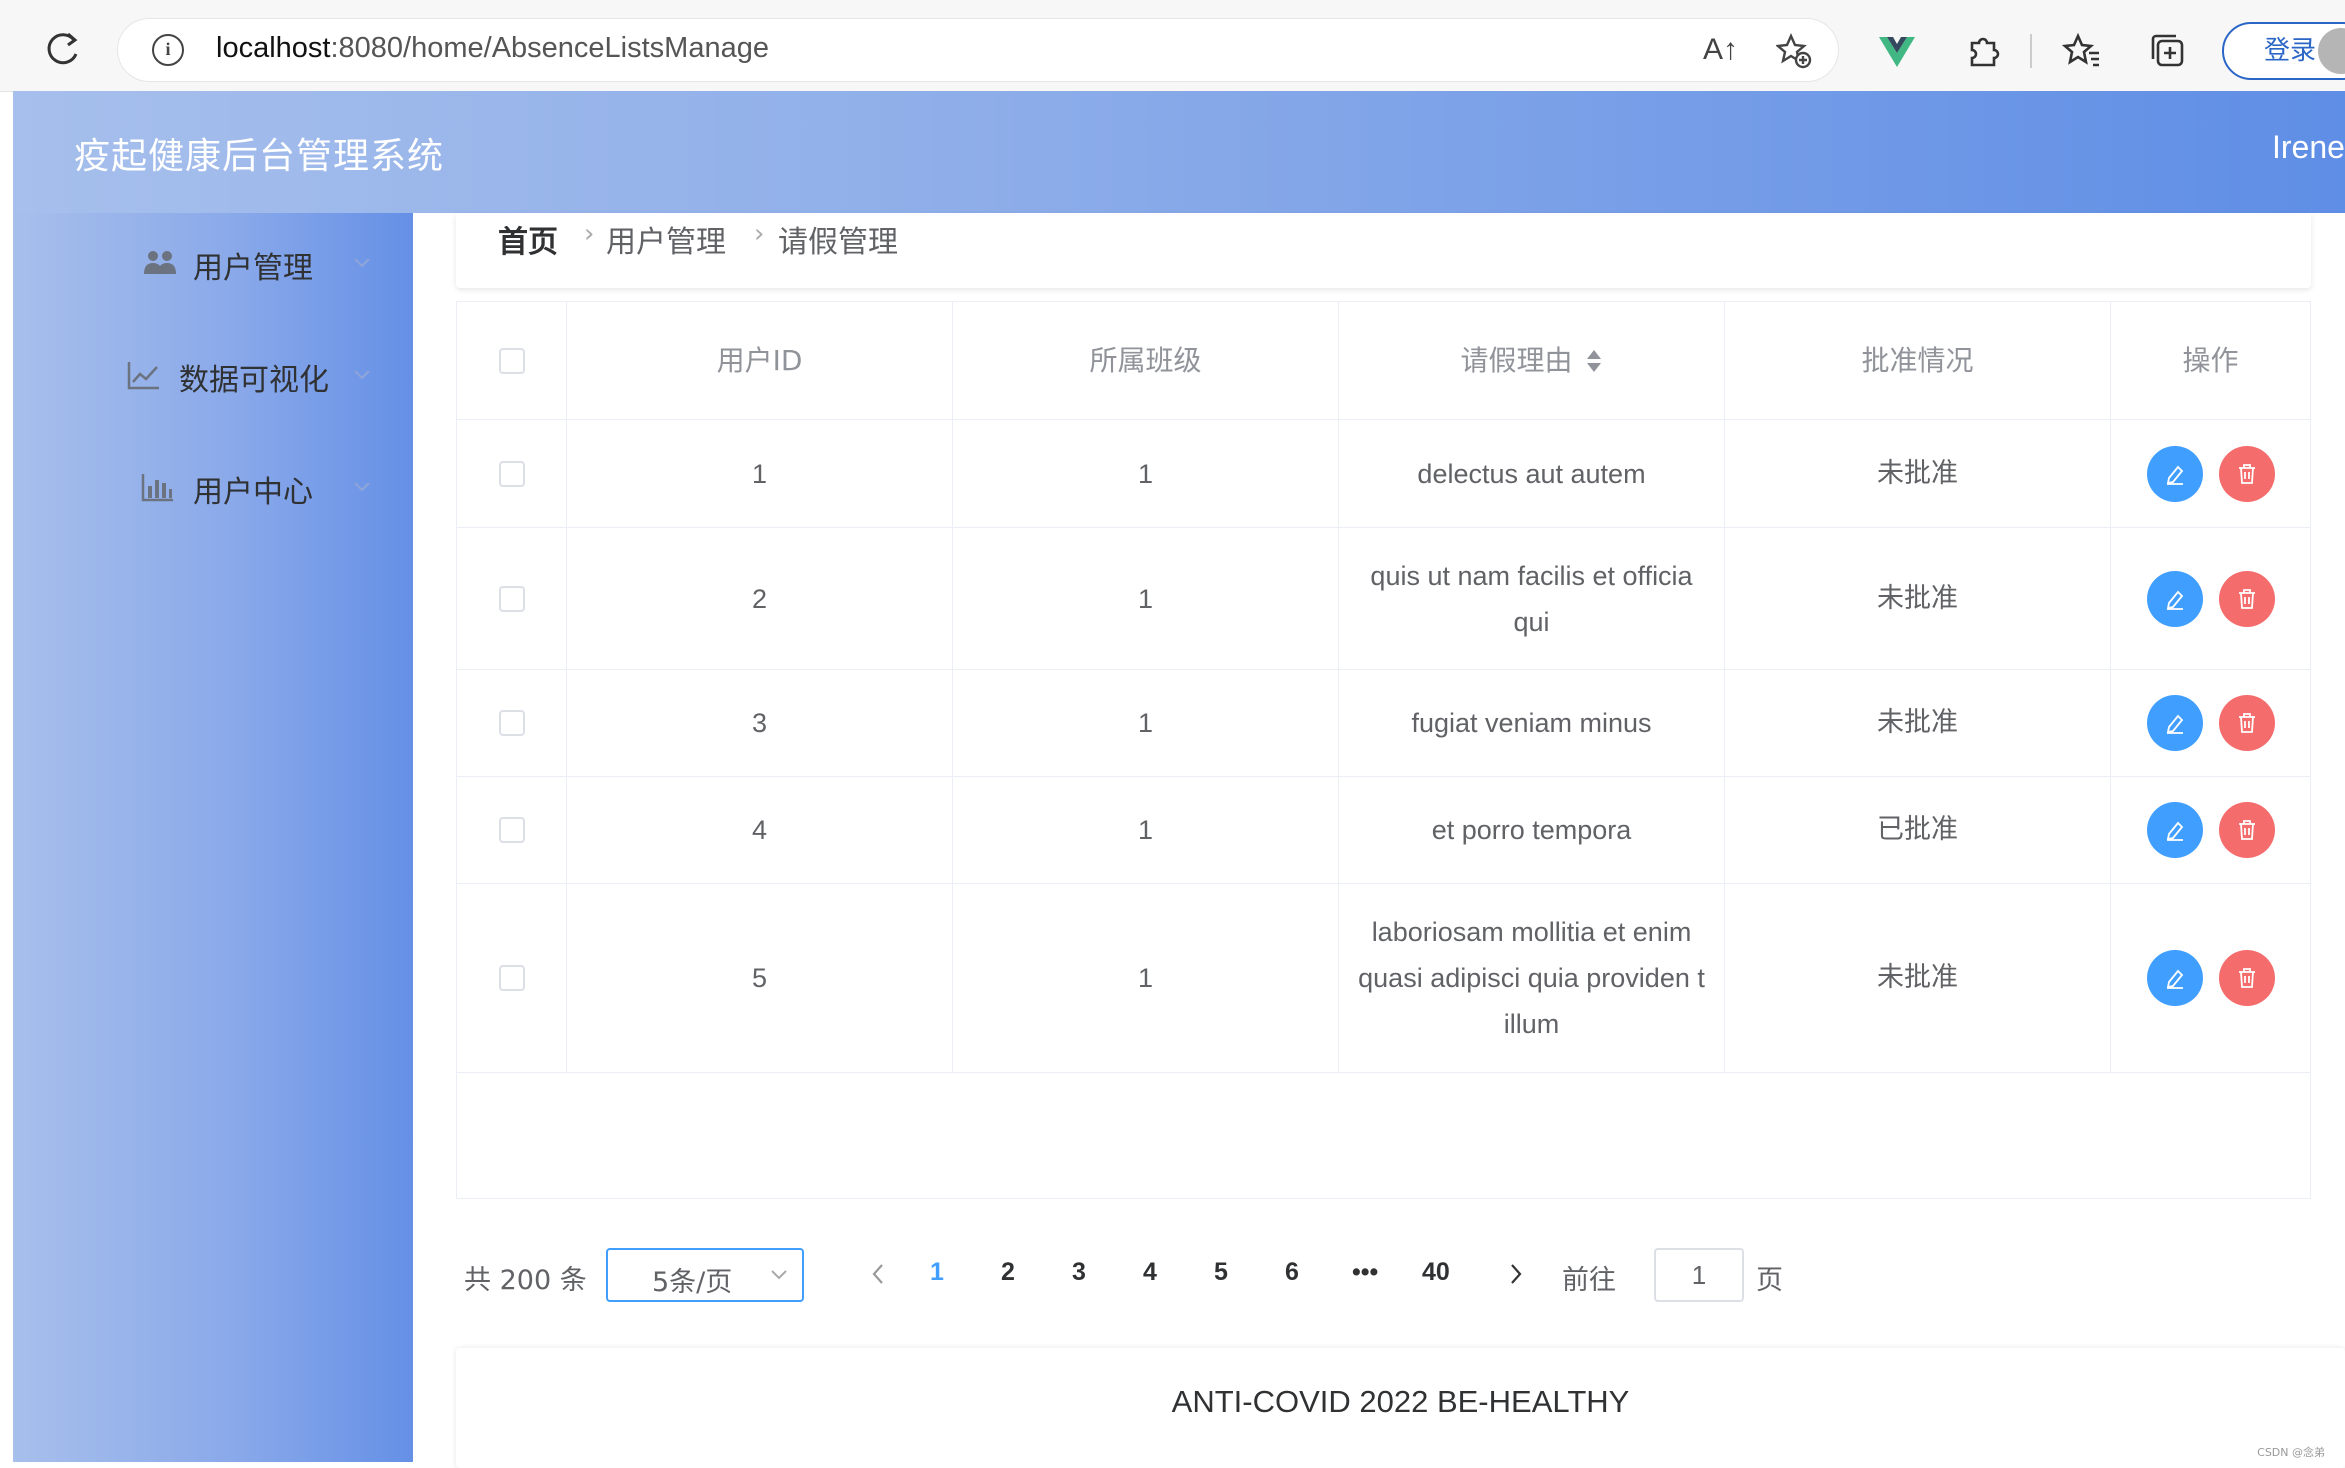 The width and height of the screenshot is (2345, 1468). I want to click on reload-icon, so click(62, 50).